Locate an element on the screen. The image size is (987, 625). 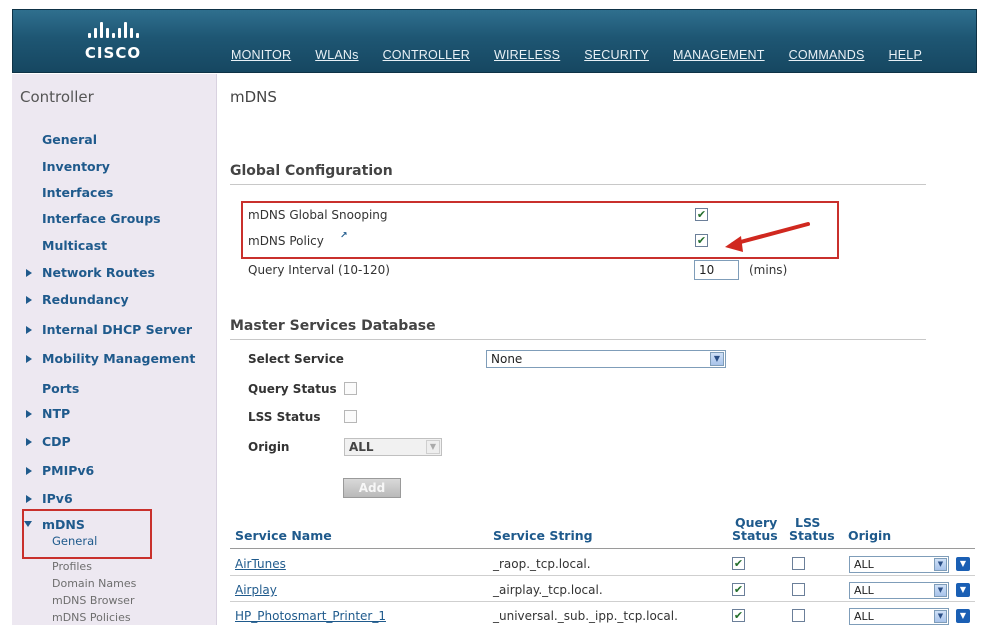
policy-help-icon: ↗ is located at coordinates (344, 236).